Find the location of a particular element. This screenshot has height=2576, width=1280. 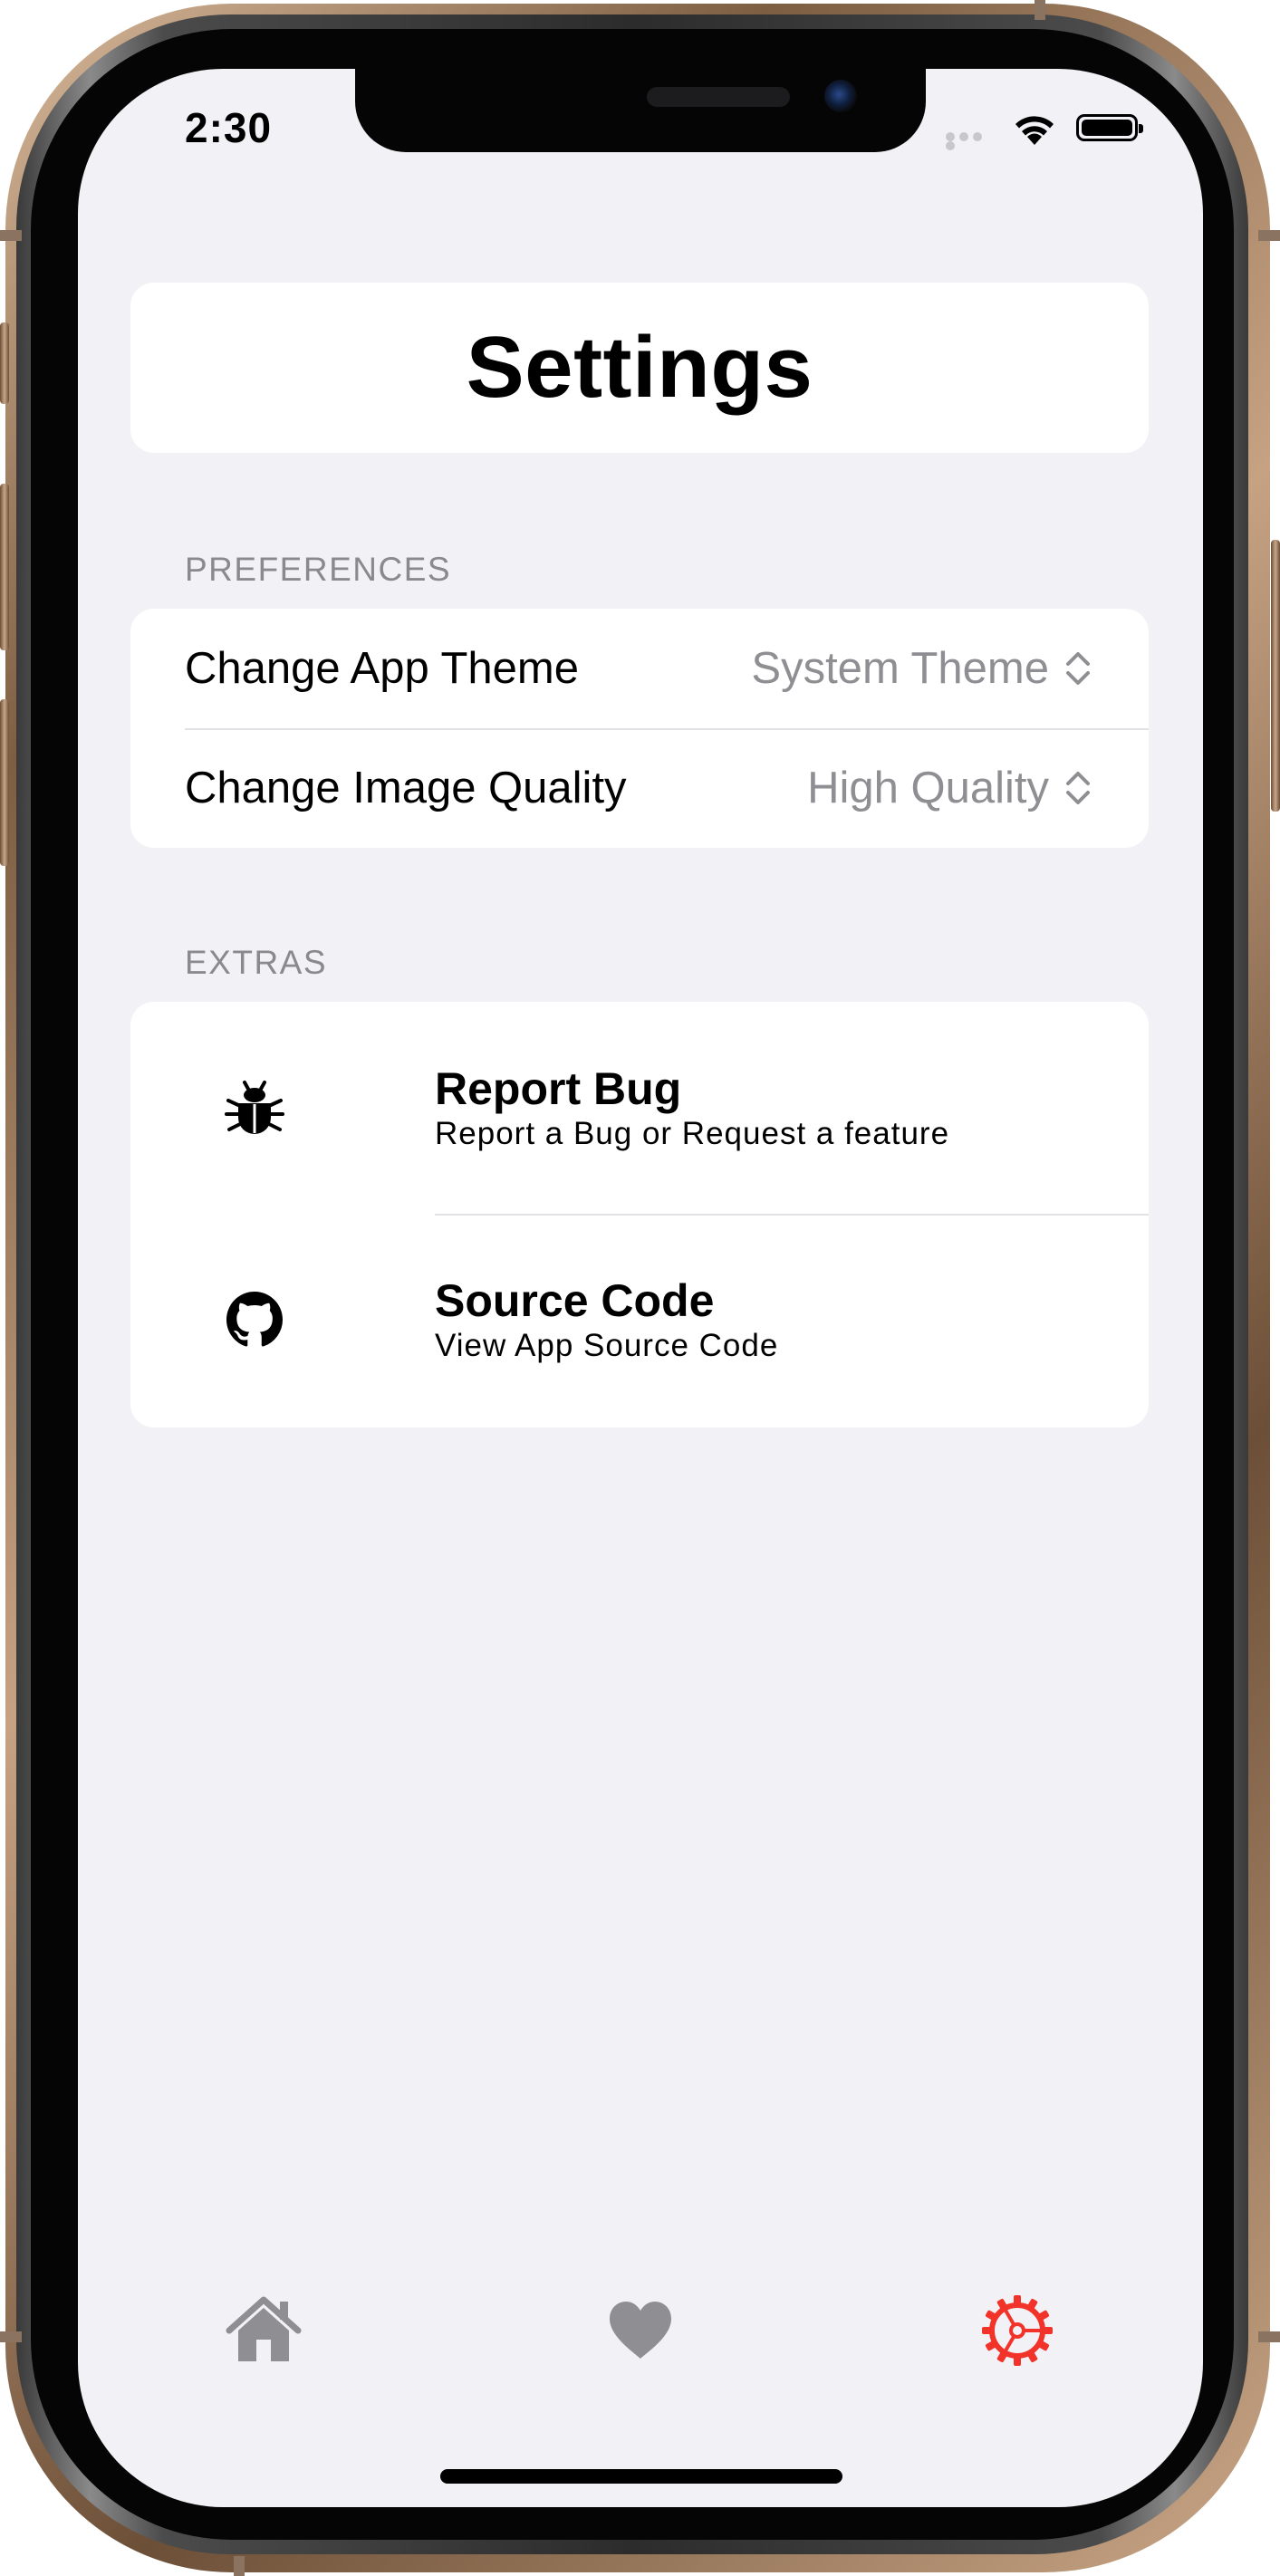

battery-icon is located at coordinates (1109, 127).